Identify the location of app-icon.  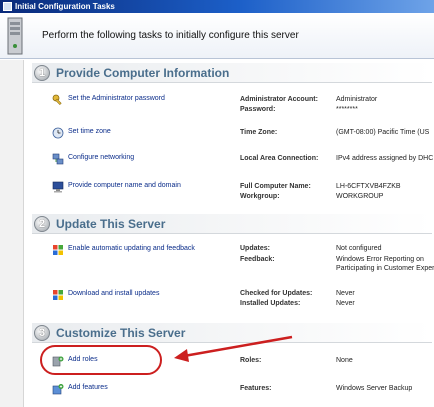
(7, 6).